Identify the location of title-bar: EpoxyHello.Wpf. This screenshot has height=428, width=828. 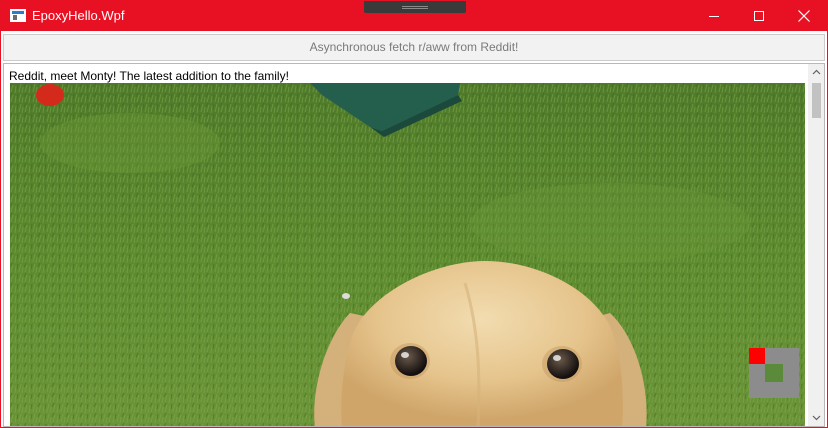
(414, 16).